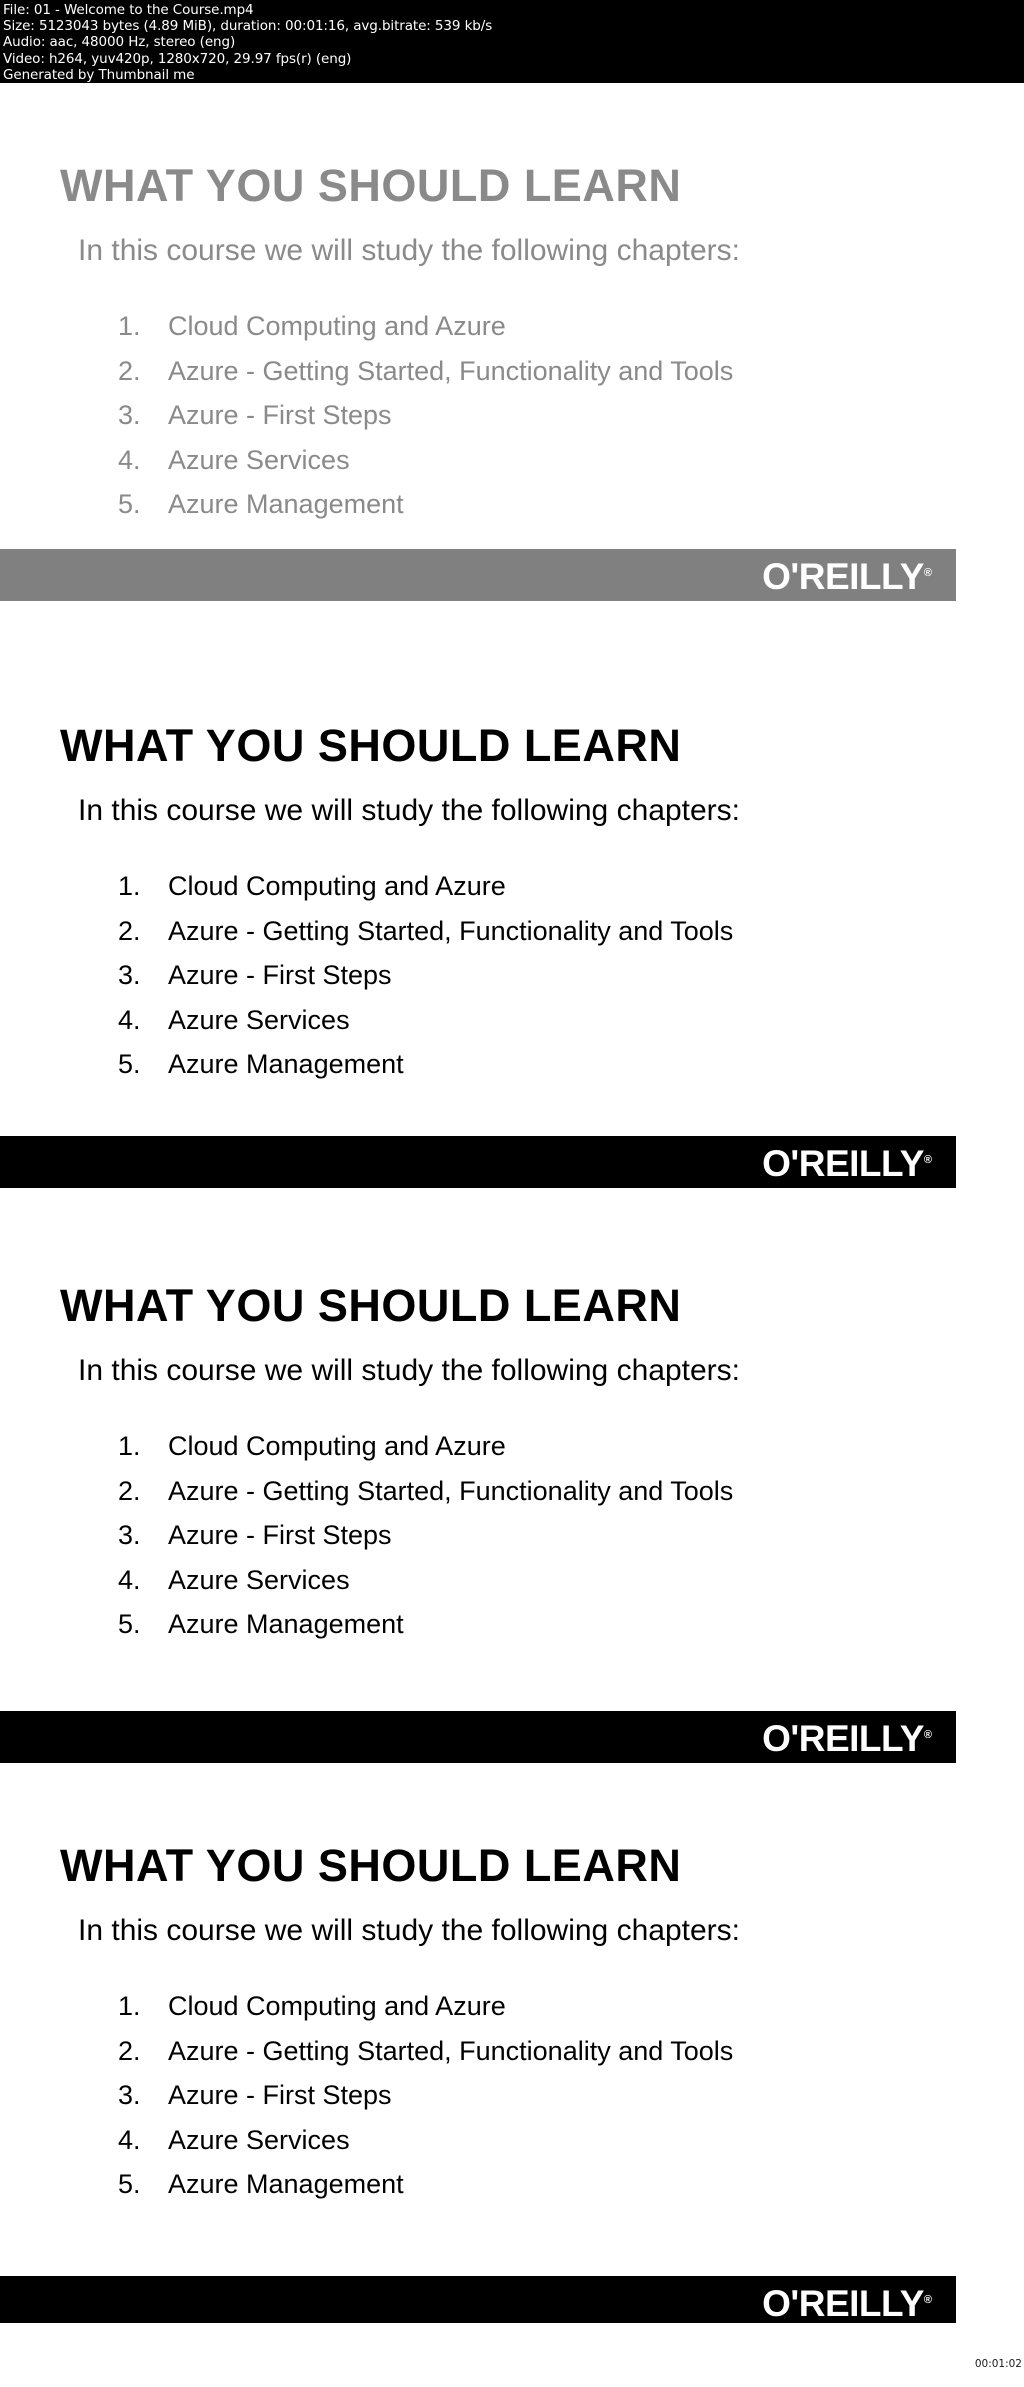  I want to click on info-line-file: File: 01 - Welcome to the Course.mp4, so click(128, 10).